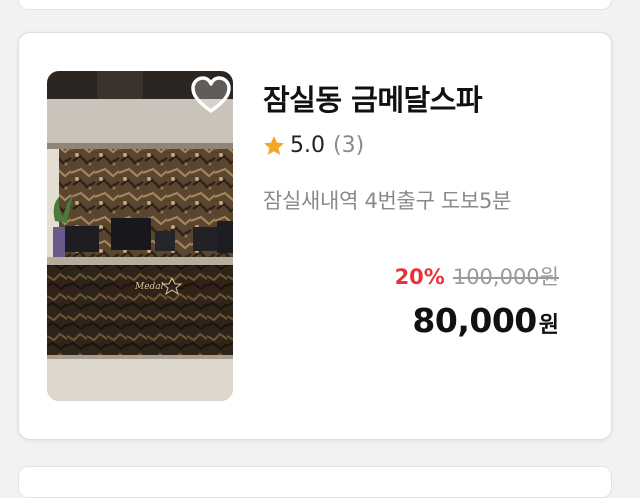  I want to click on discount-line: 20% 100,000원, so click(477, 276).